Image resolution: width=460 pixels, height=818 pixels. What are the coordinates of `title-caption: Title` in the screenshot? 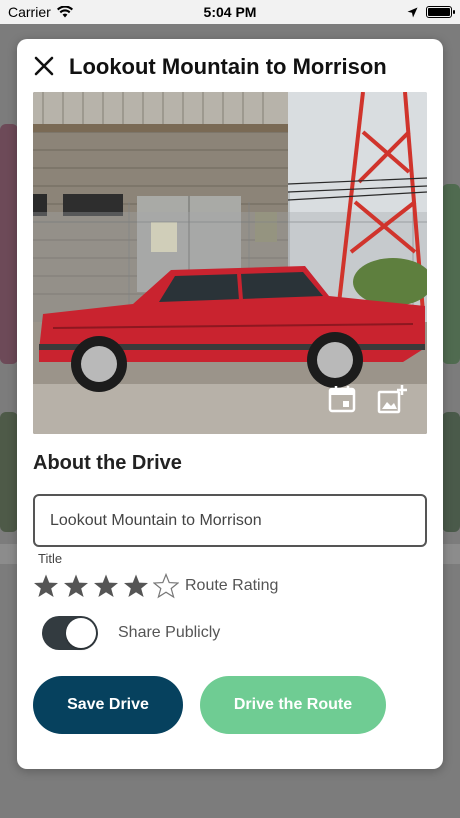 It's located at (50, 558).